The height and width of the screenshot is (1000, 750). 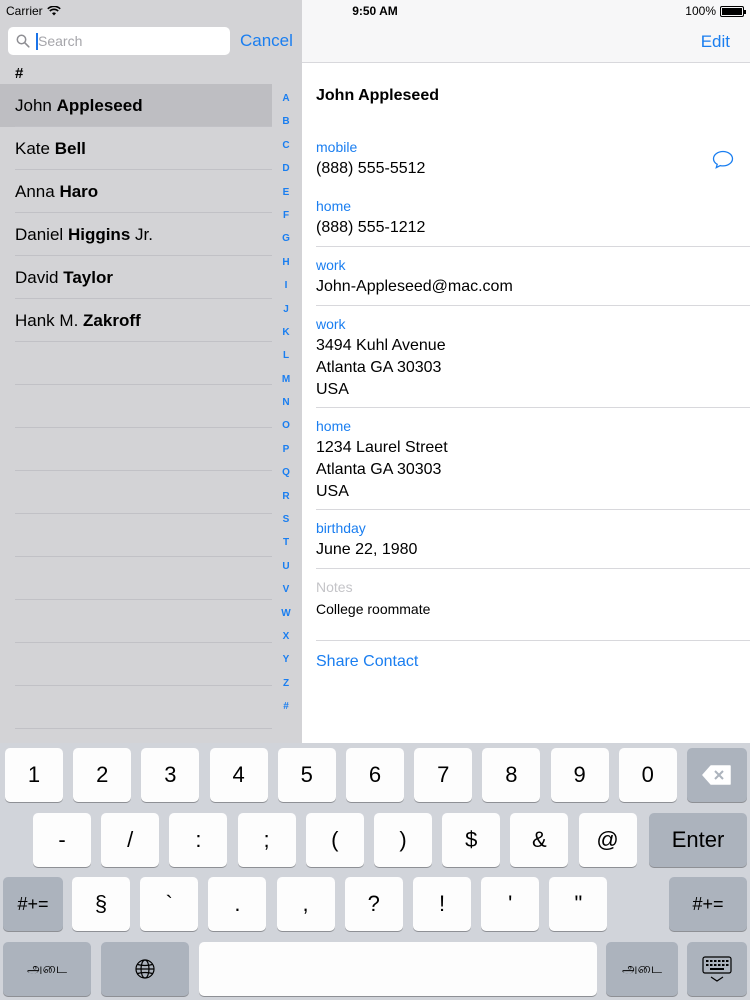 I want to click on index-letter: D, so click(x=285, y=168).